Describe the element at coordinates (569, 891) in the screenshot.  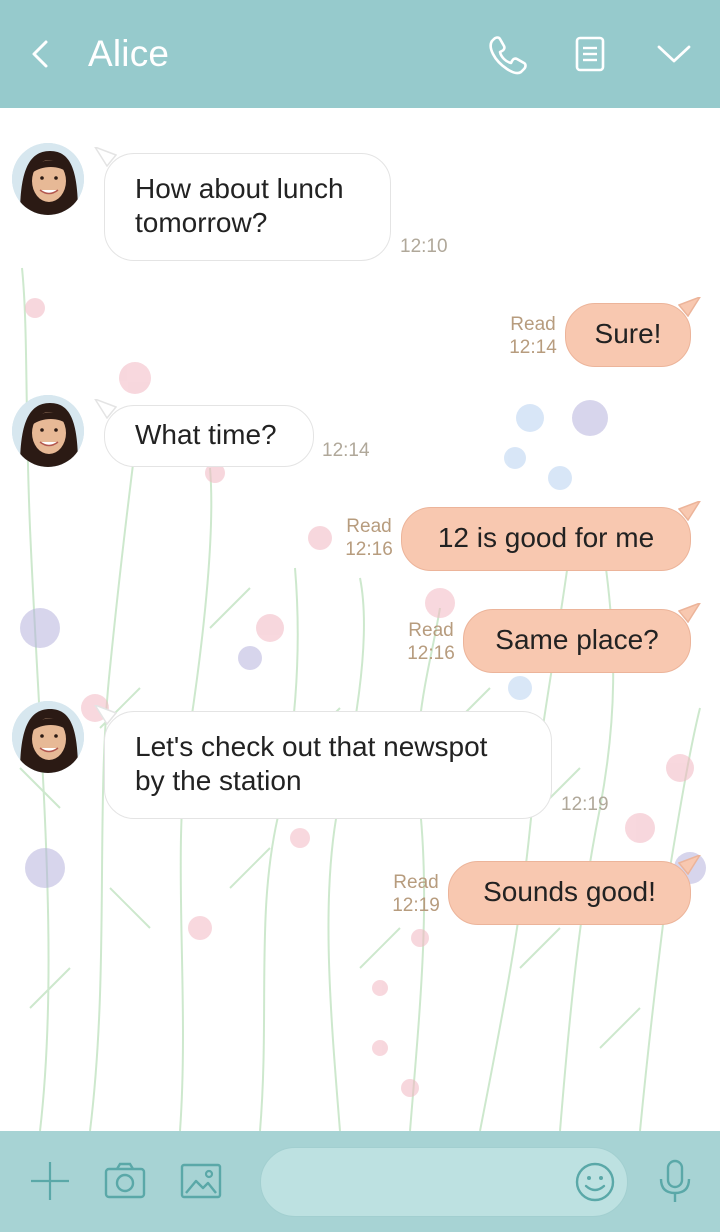
I see `message-text: Sounds good!` at that location.